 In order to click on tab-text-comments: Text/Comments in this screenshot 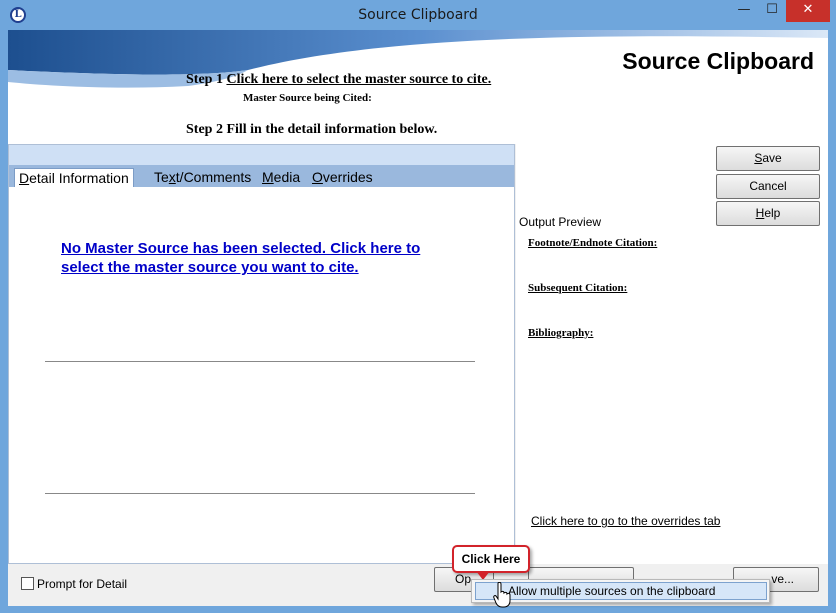, I will do `click(202, 177)`.